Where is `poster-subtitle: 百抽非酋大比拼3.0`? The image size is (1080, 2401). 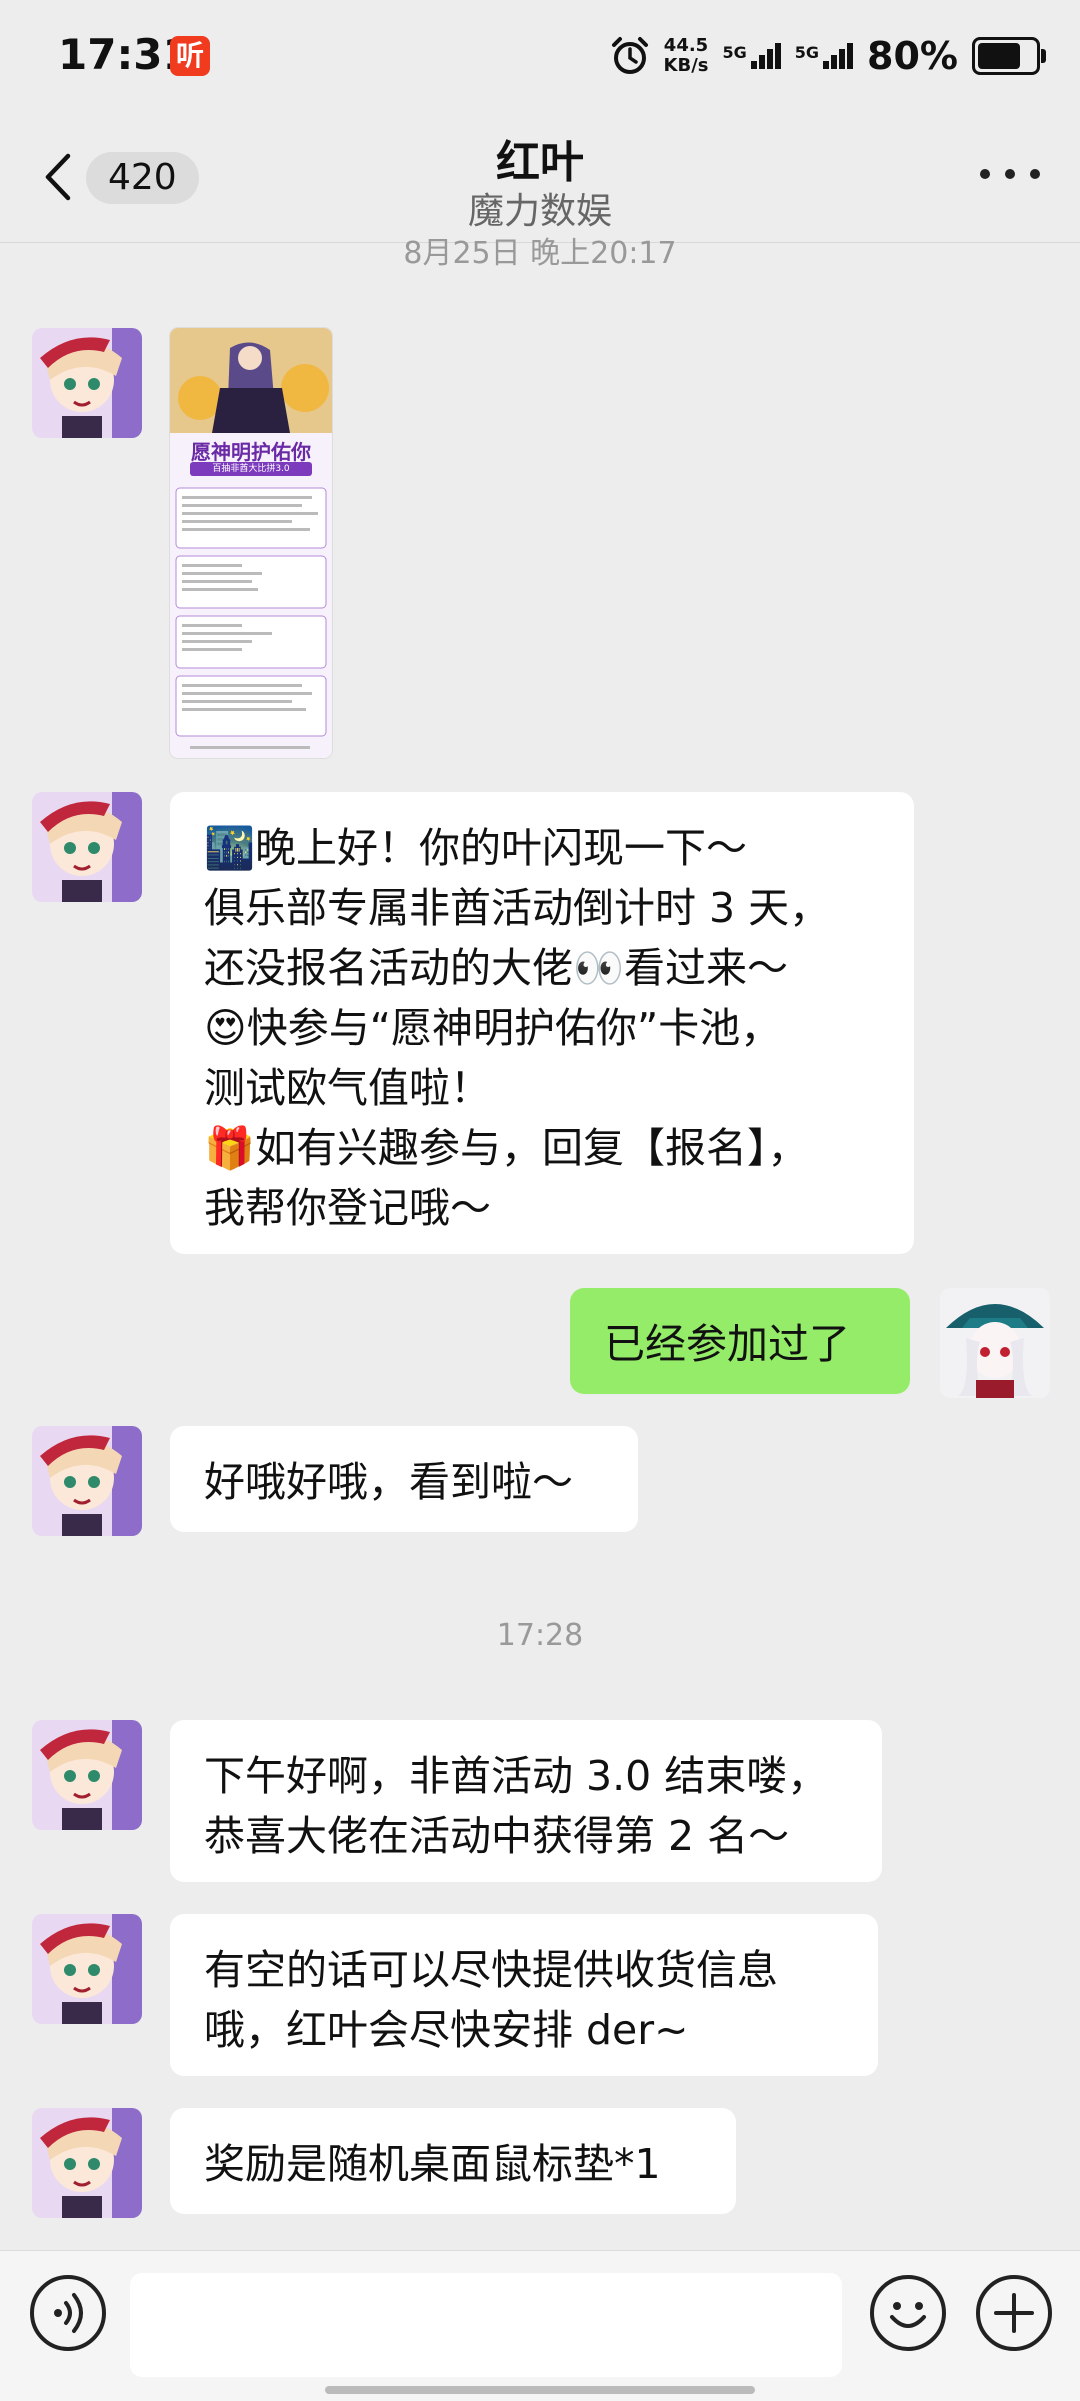 poster-subtitle: 百抽非酋大比拼3.0 is located at coordinates (251, 469).